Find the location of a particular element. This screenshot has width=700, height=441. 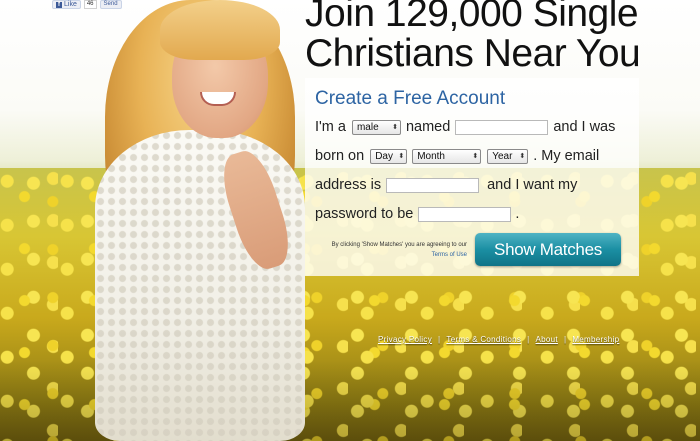

headline-line-2: Christians Near You is located at coordinates (473, 53).